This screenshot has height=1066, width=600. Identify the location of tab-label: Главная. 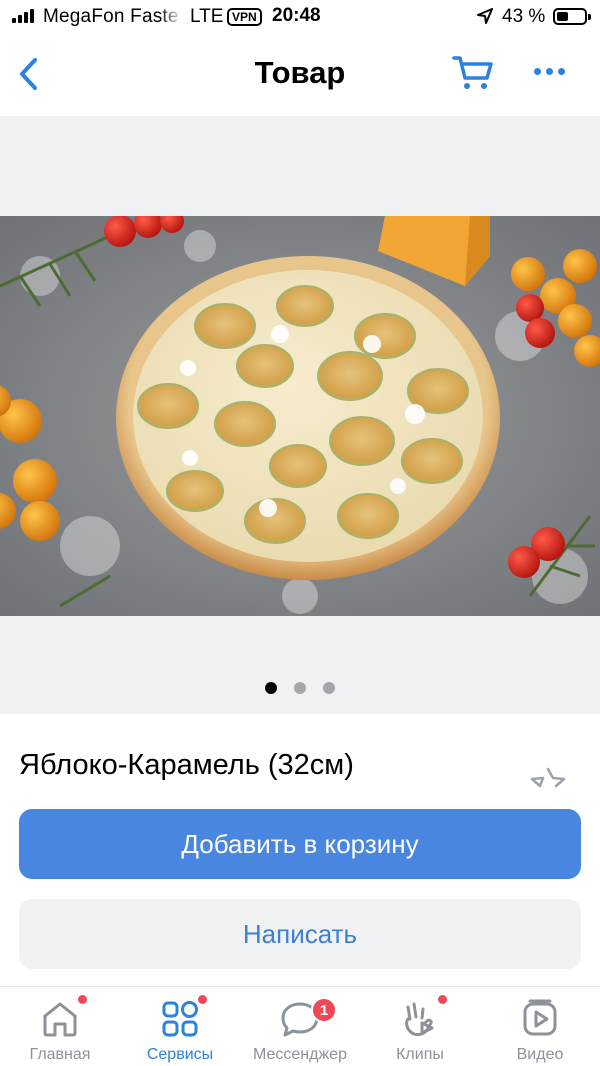
(60, 1054).